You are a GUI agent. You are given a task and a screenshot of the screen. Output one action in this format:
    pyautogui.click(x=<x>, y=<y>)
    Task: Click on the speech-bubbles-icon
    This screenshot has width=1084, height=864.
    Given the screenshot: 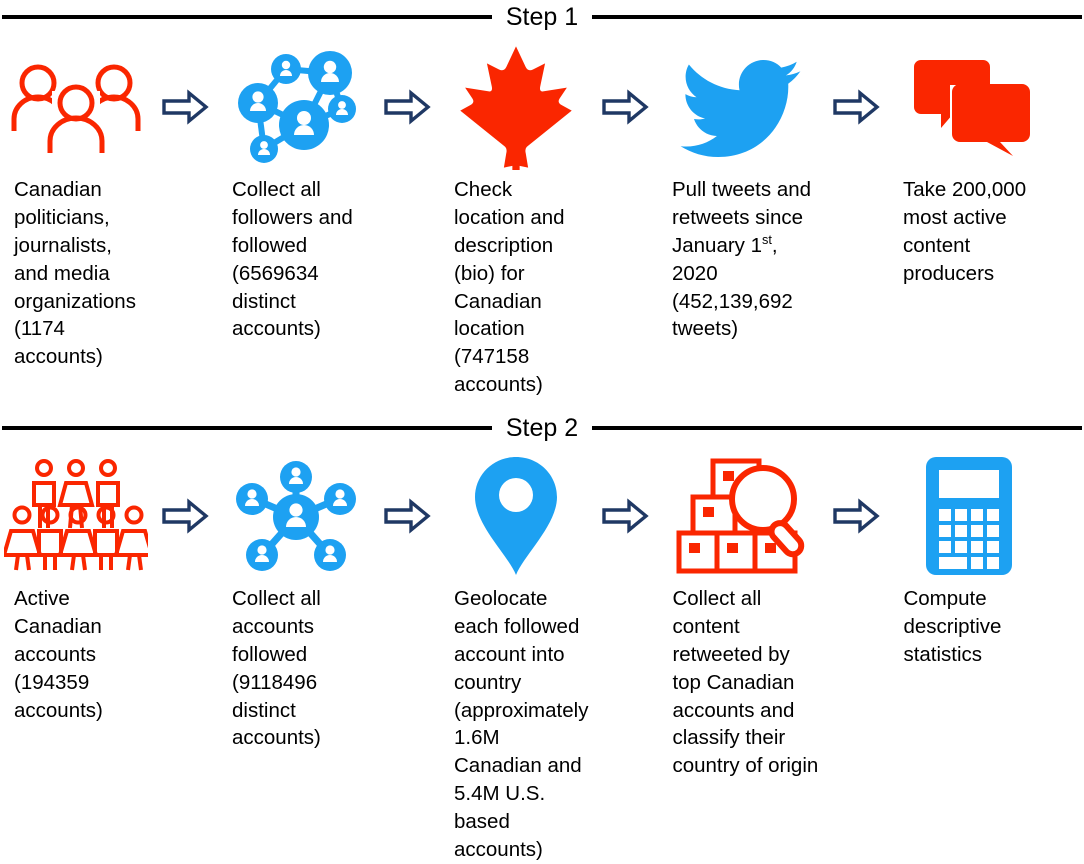 What is the action you would take?
    pyautogui.click(x=969, y=107)
    